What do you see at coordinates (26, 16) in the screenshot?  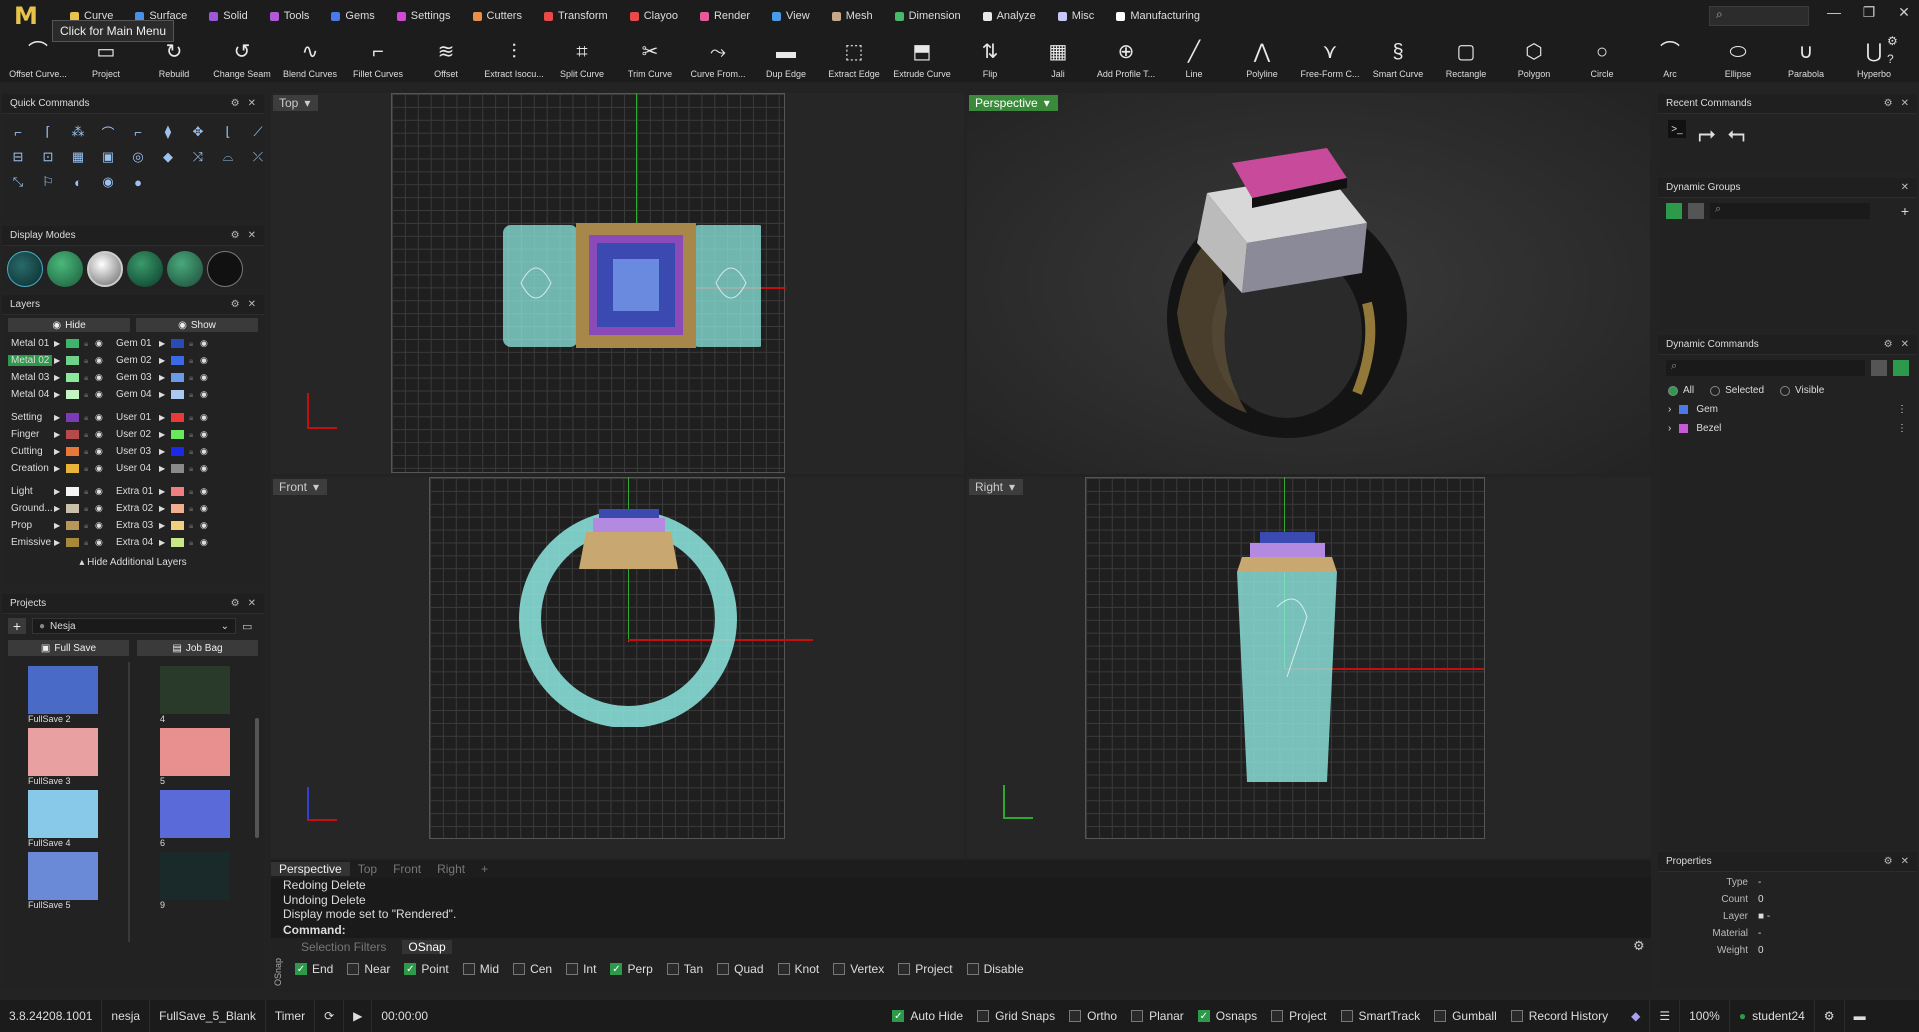 I see `main-menu-logo: M` at bounding box center [26, 16].